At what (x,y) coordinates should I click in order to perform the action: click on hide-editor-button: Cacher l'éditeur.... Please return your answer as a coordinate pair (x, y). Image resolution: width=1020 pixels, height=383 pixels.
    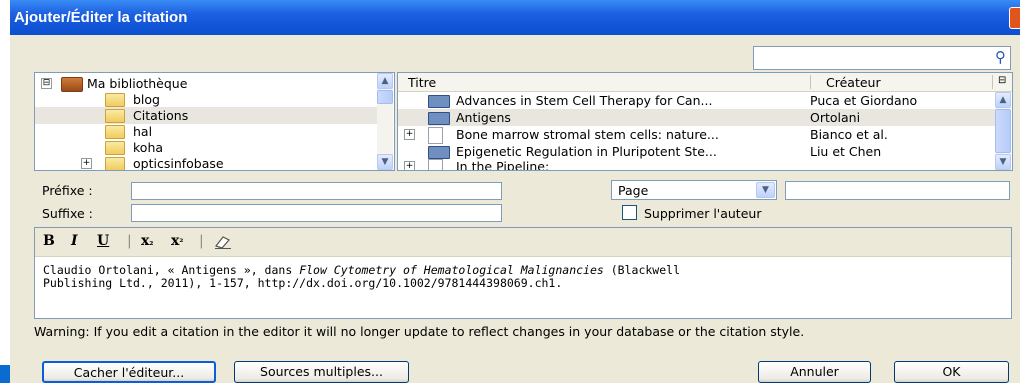
    Looking at the image, I should click on (129, 372).